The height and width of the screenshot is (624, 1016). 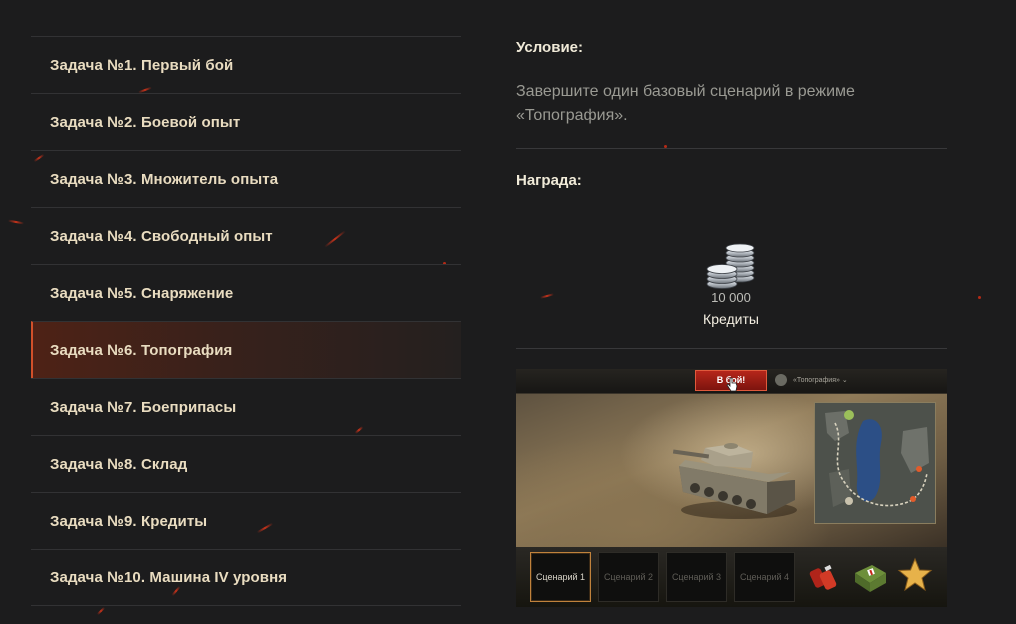 What do you see at coordinates (730, 266) in the screenshot?
I see `credits-coins-icon` at bounding box center [730, 266].